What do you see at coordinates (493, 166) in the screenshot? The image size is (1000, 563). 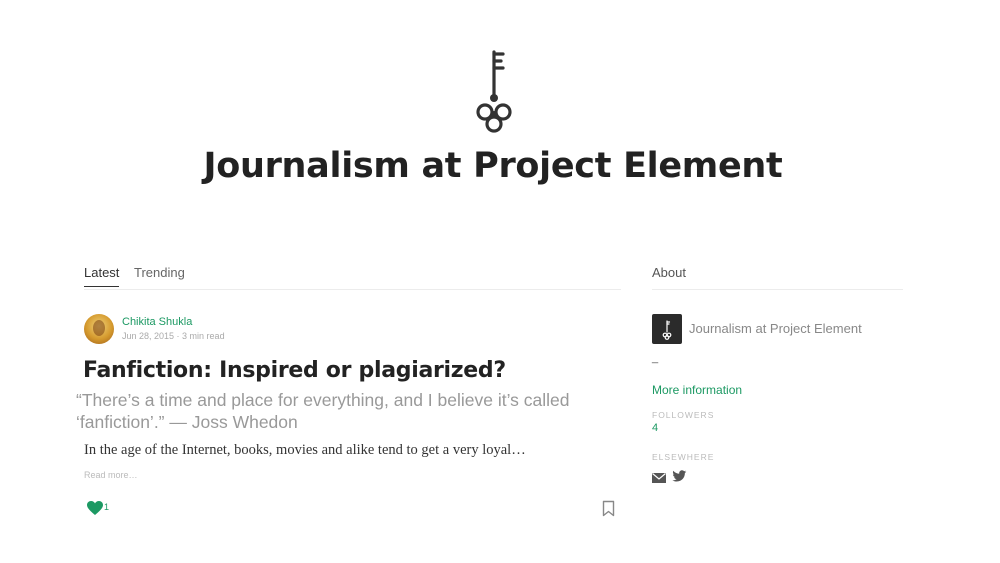 I see `publication-title: Journalism at Project Element` at bounding box center [493, 166].